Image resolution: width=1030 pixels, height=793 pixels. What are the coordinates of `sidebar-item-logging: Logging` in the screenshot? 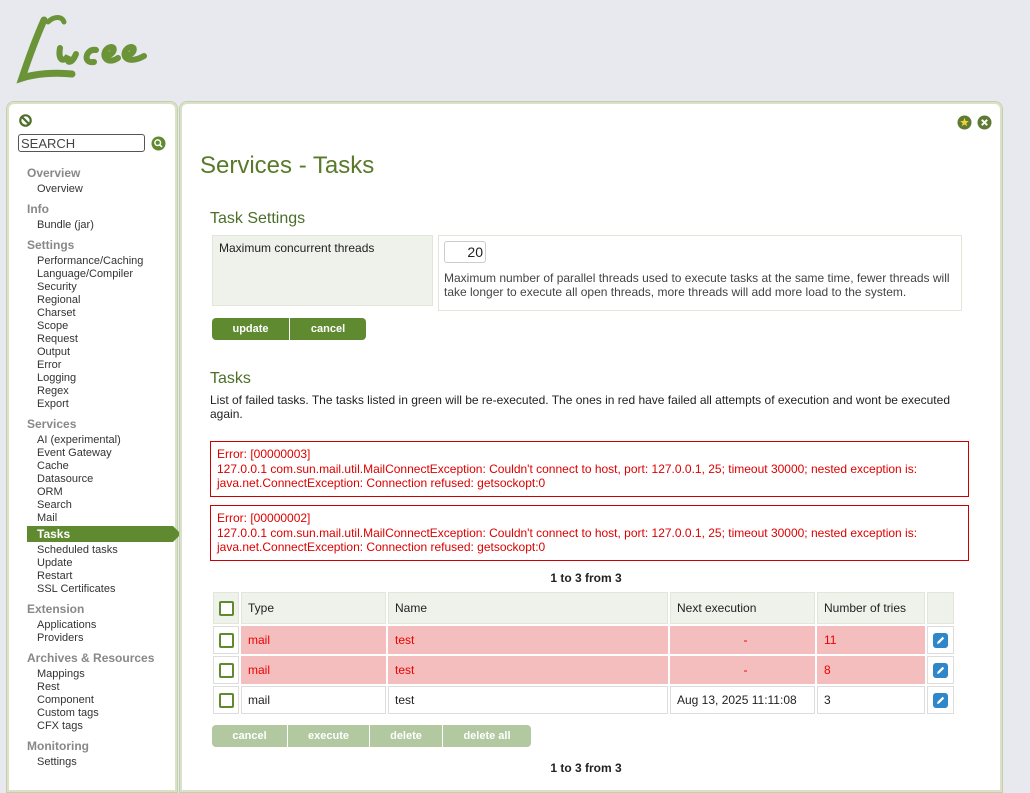 It's located at (102, 378).